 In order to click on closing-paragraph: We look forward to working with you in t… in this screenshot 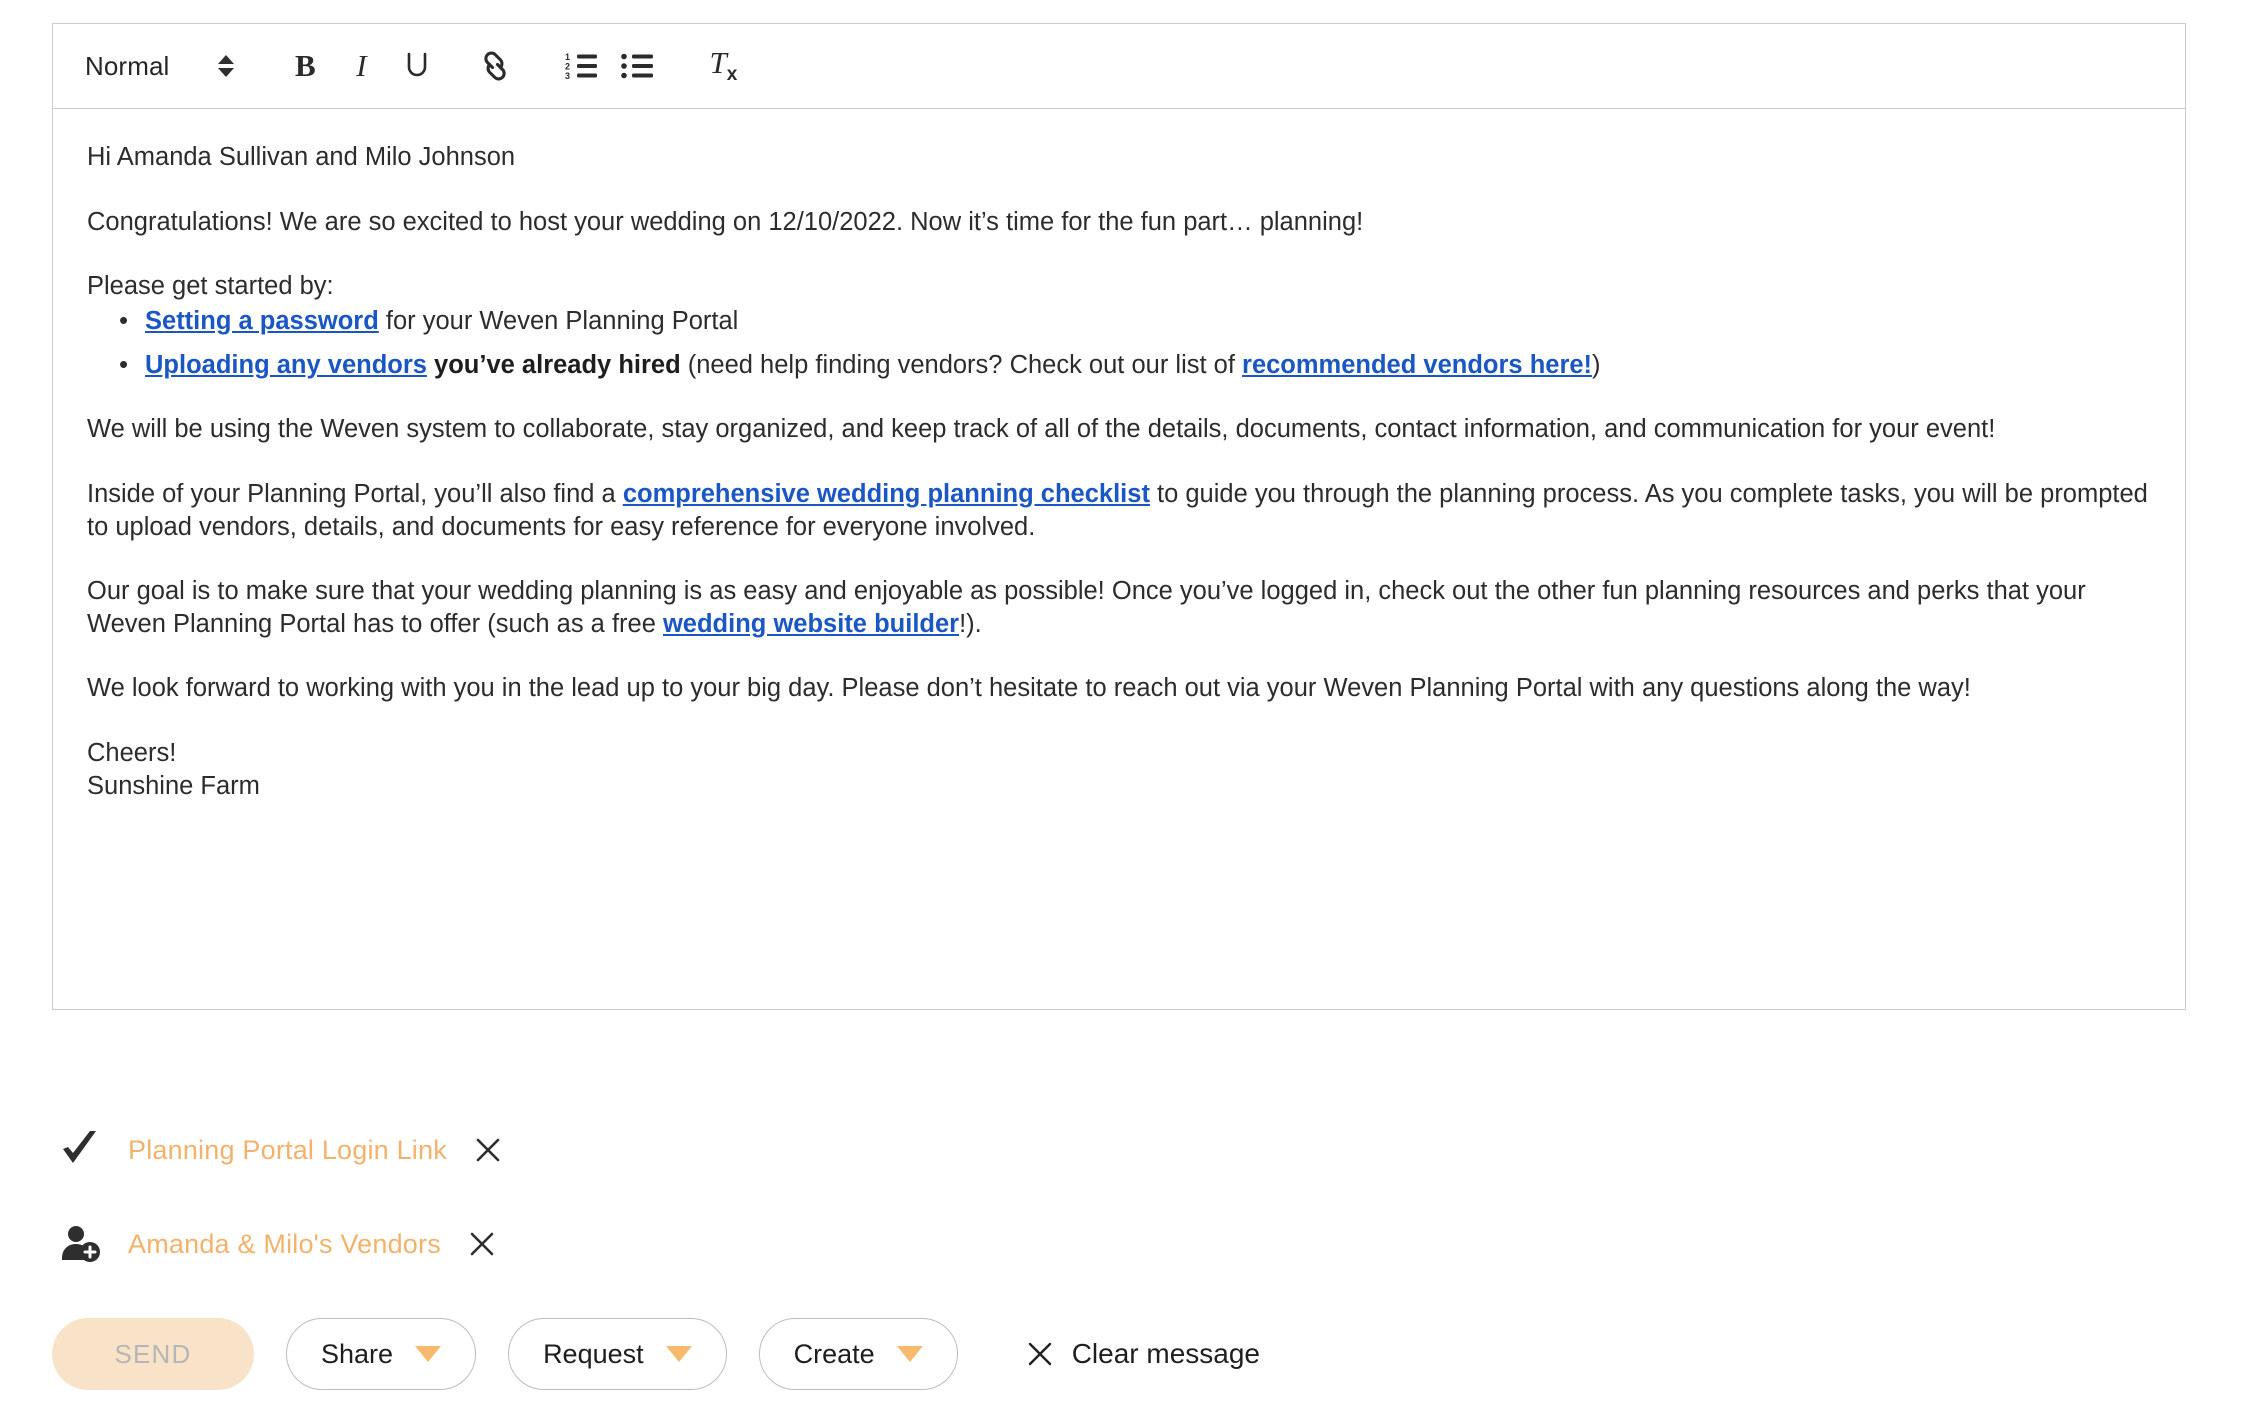, I will do `click(1029, 688)`.